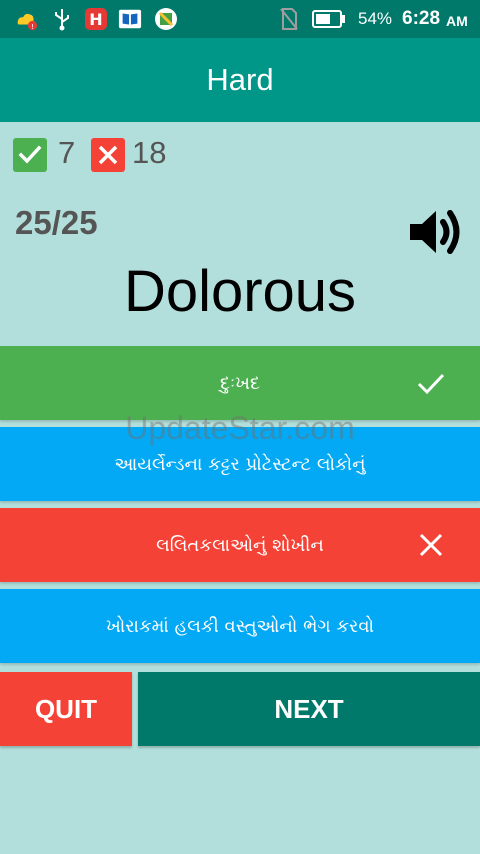  I want to click on correct-check-icon, so click(30, 155).